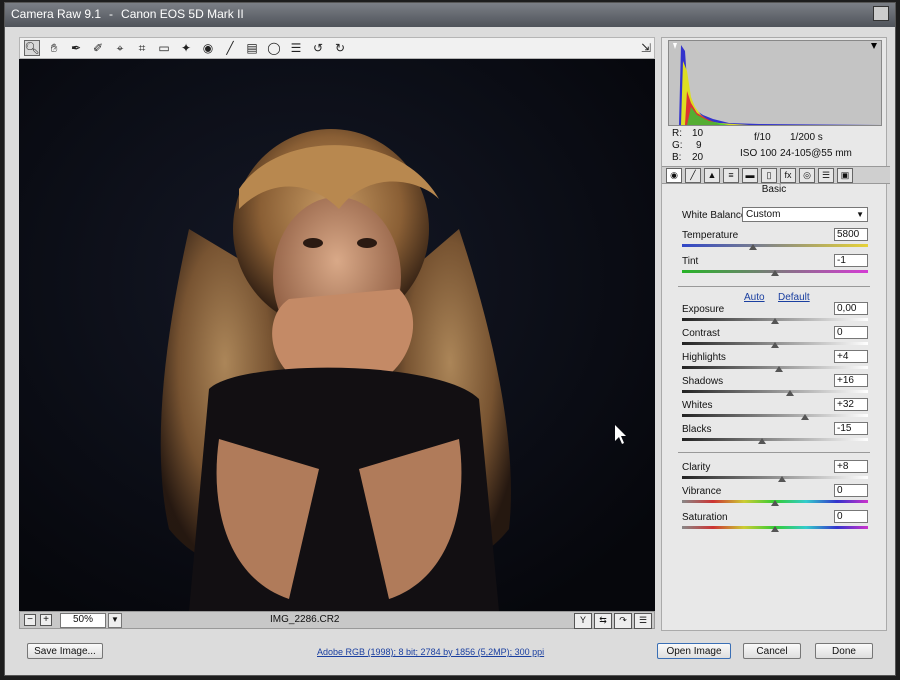 The image size is (900, 680). What do you see at coordinates (76, 48) in the screenshot?
I see `white-balance-icon: ✒` at bounding box center [76, 48].